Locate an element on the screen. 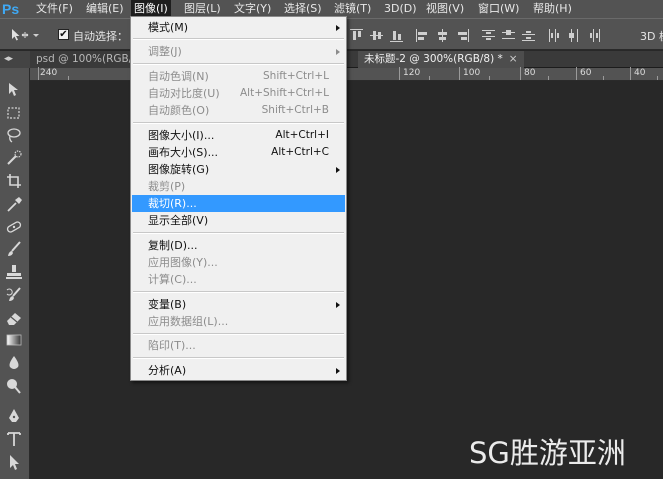  pen-tool-icon is located at coordinates (14, 416).